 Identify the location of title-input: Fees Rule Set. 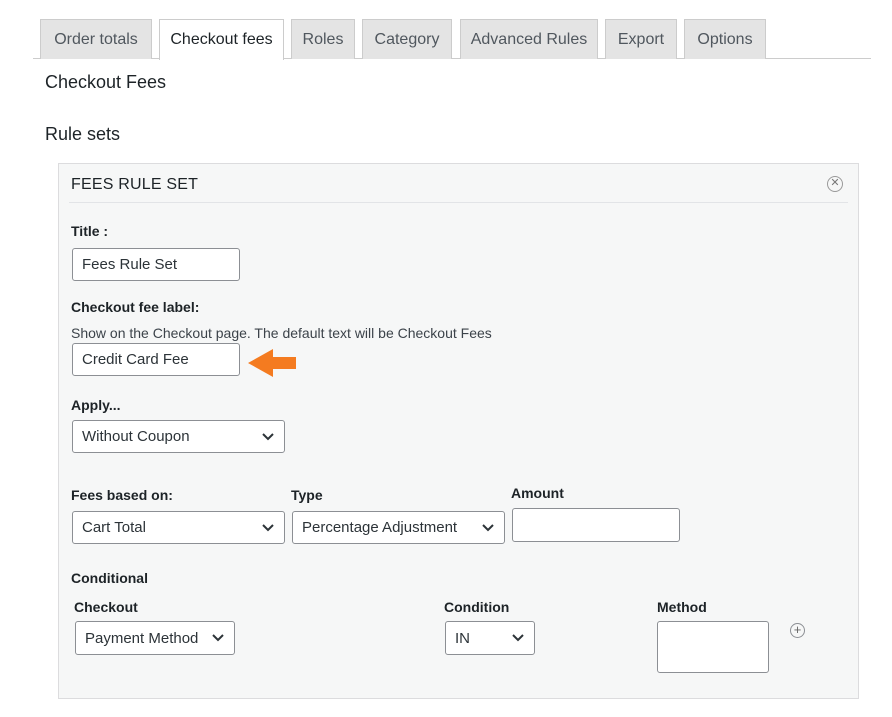
(156, 264).